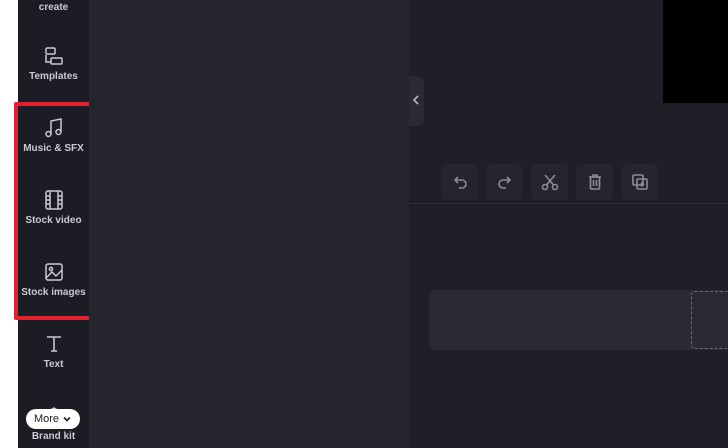 The height and width of the screenshot is (448, 728). What do you see at coordinates (53, 364) in the screenshot?
I see `sidebar-item-label: Text` at bounding box center [53, 364].